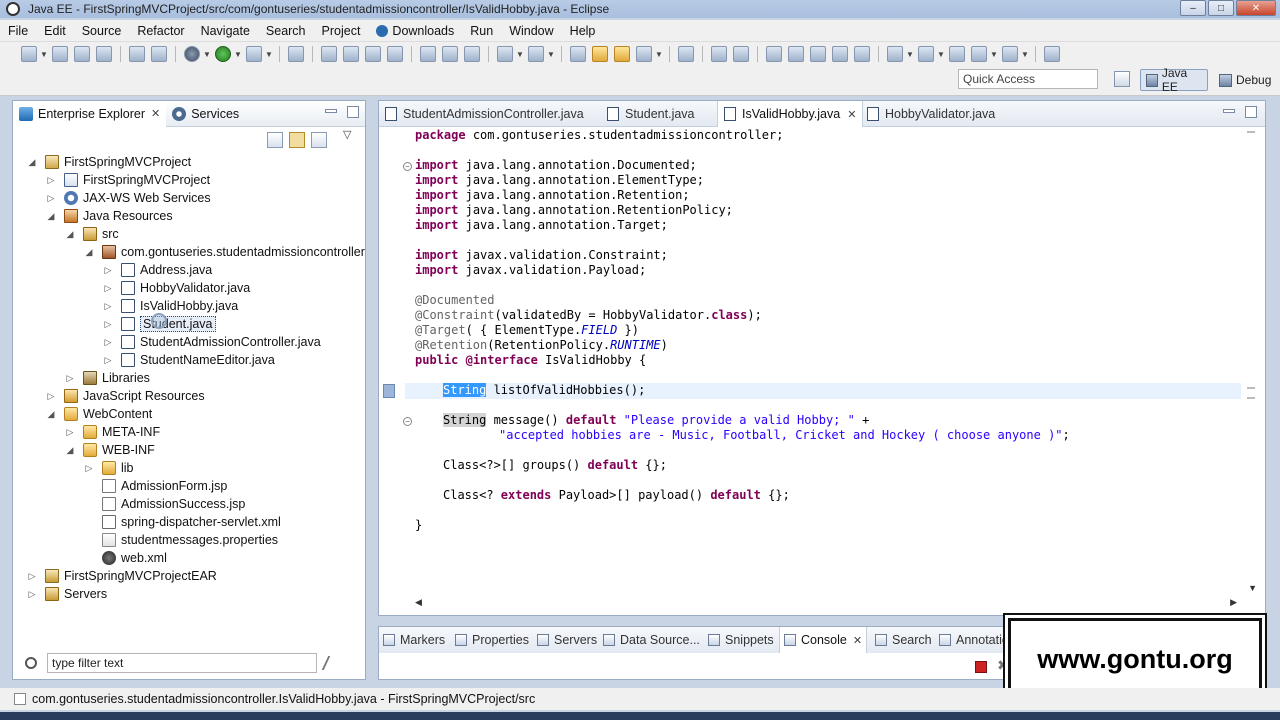 Image resolution: width=1280 pixels, height=720 pixels. What do you see at coordinates (659, 54) in the screenshot?
I see `search-dropdown-icon: ▼` at bounding box center [659, 54].